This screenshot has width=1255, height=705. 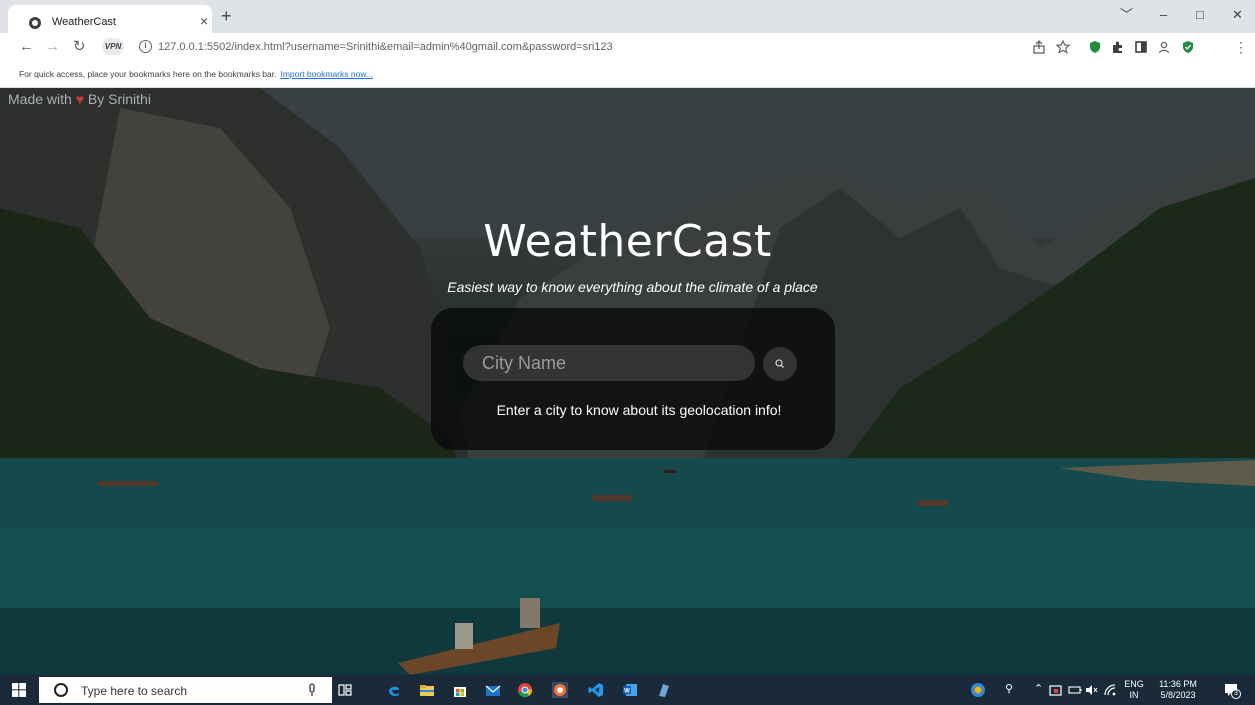 What do you see at coordinates (226, 16) in the screenshot?
I see `new-tab-button: +` at bounding box center [226, 16].